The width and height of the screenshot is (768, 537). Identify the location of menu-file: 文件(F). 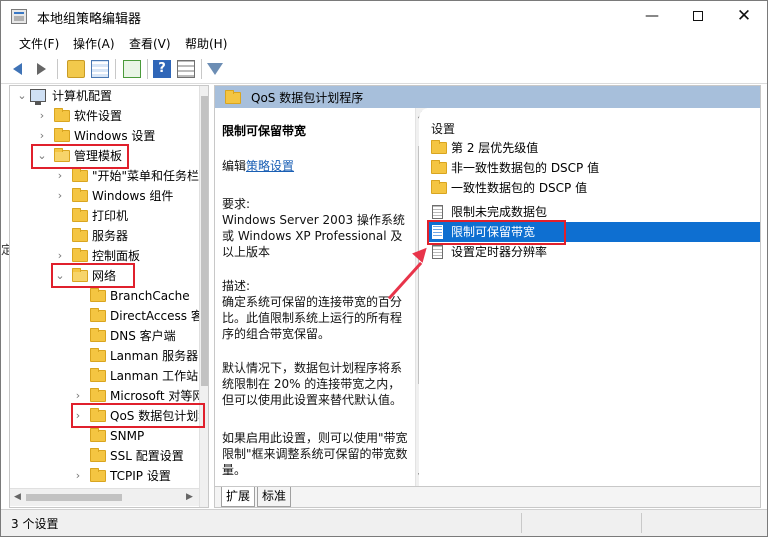
(39, 43).